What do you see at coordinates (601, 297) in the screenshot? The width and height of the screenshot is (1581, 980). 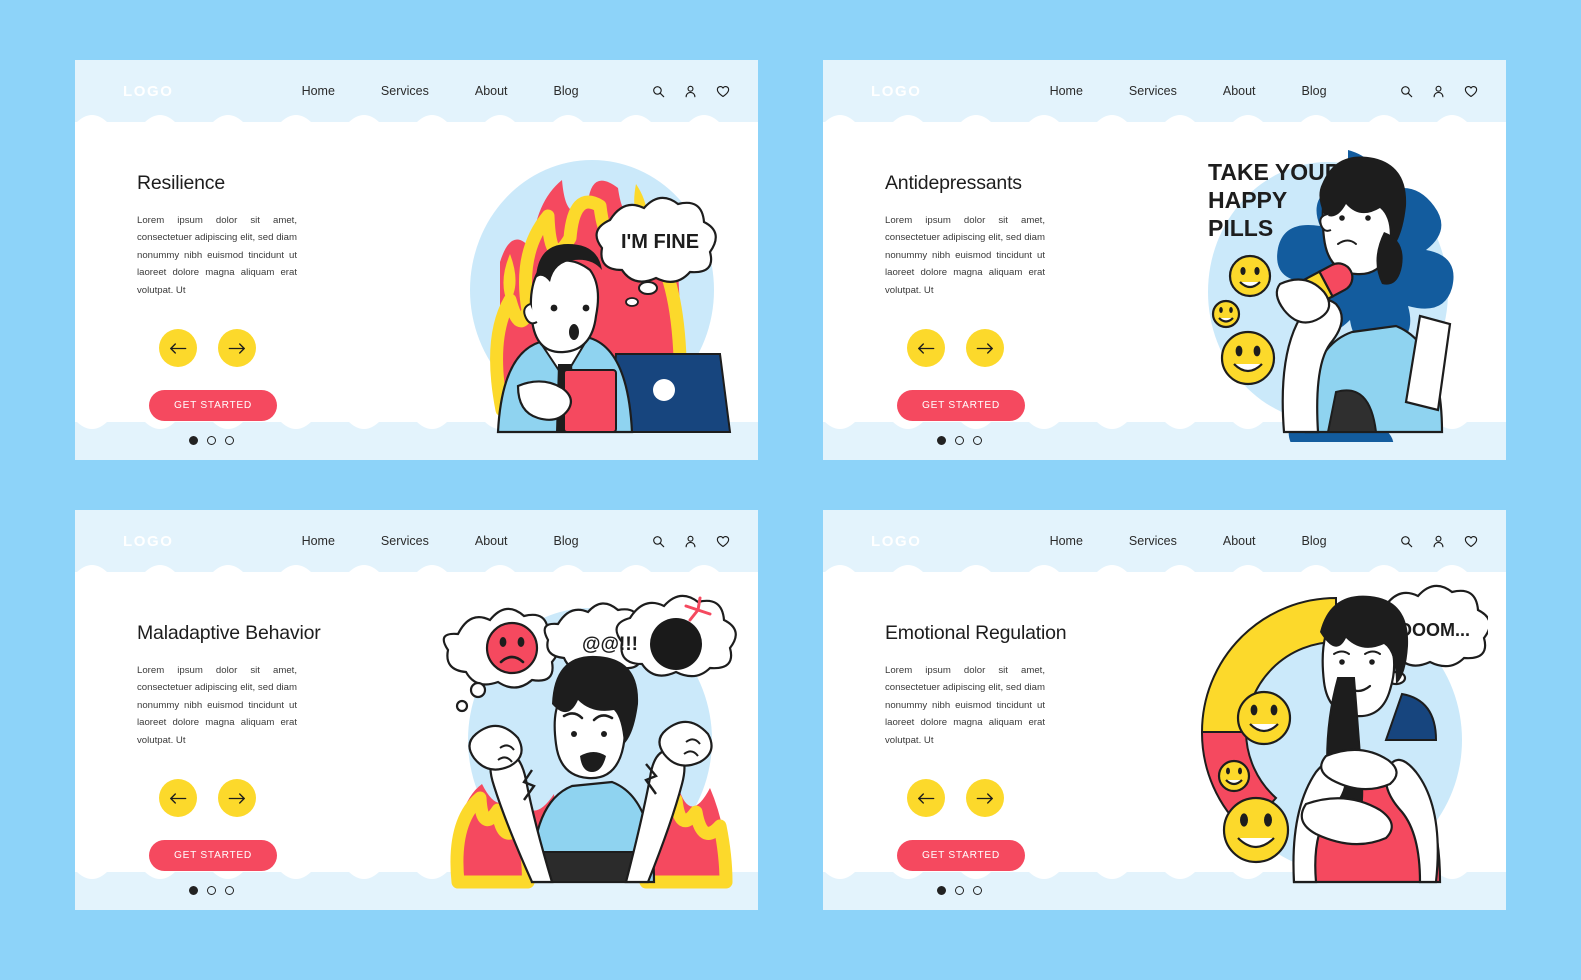 I see `illustration-burnout-man: I'M FINE` at bounding box center [601, 297].